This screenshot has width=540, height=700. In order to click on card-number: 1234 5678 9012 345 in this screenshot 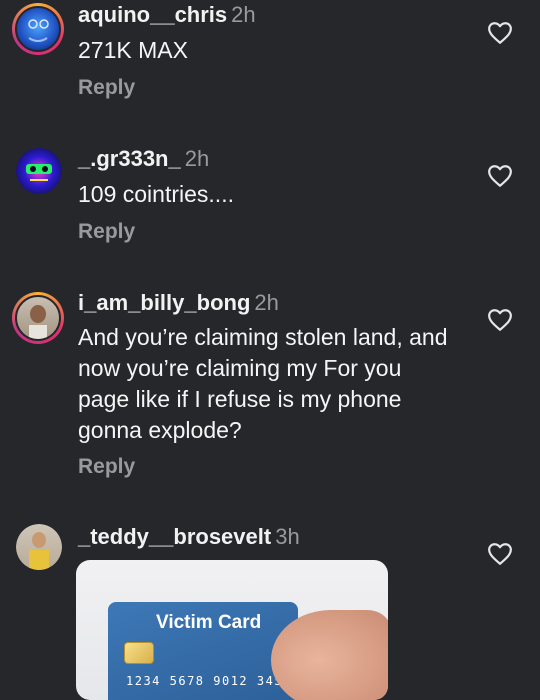, I will do `click(205, 681)`.